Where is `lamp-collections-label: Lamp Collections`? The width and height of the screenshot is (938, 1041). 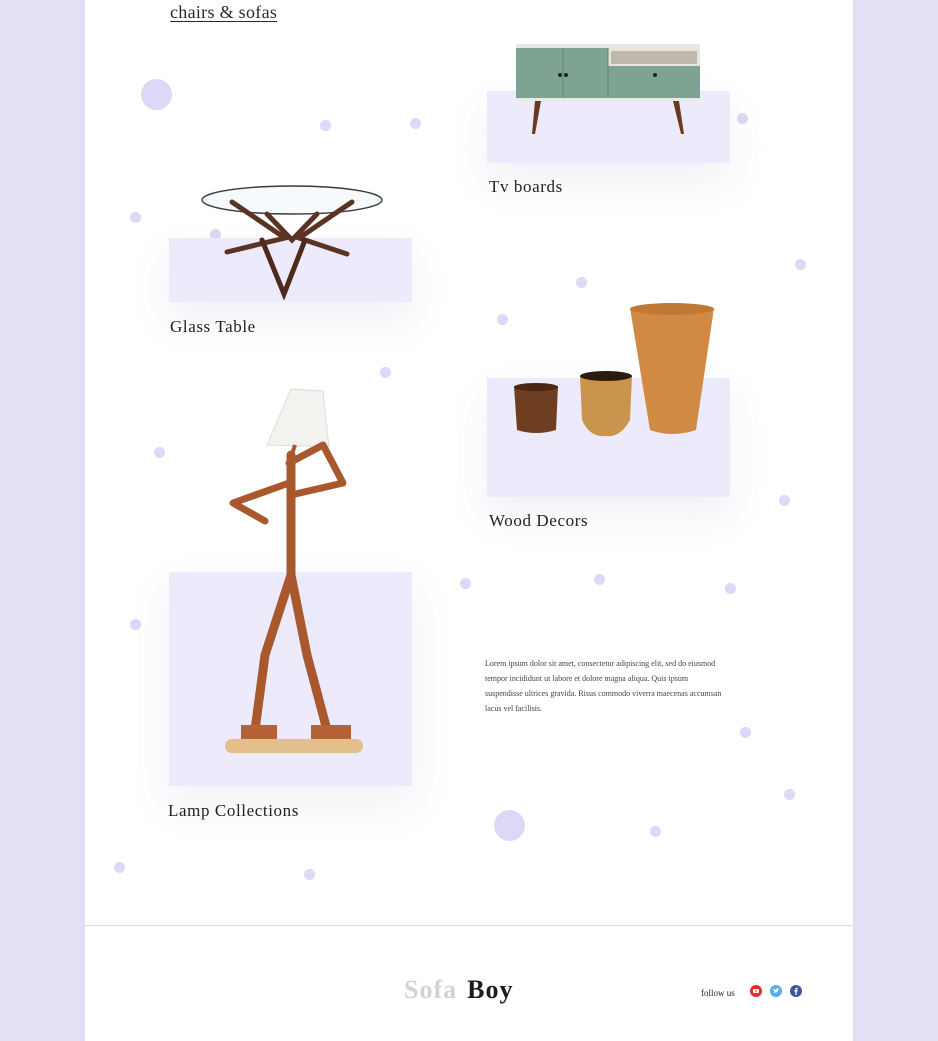
lamp-collections-label: Lamp Collections is located at coordinates (233, 811).